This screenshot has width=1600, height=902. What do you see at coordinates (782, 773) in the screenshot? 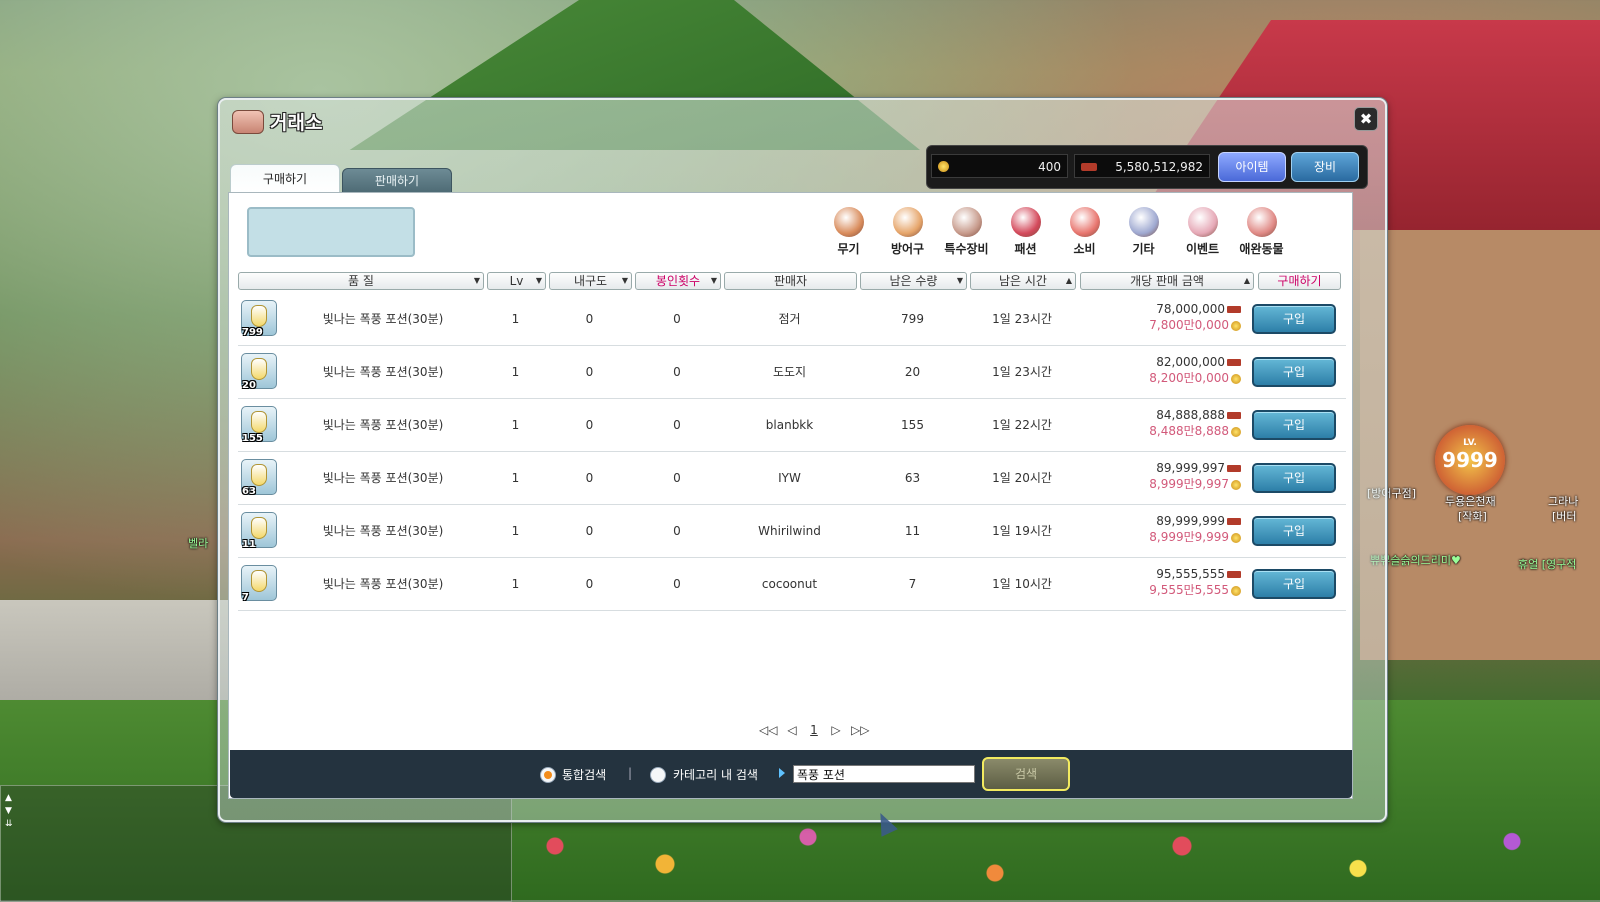
I see `search-arrow-icon` at bounding box center [782, 773].